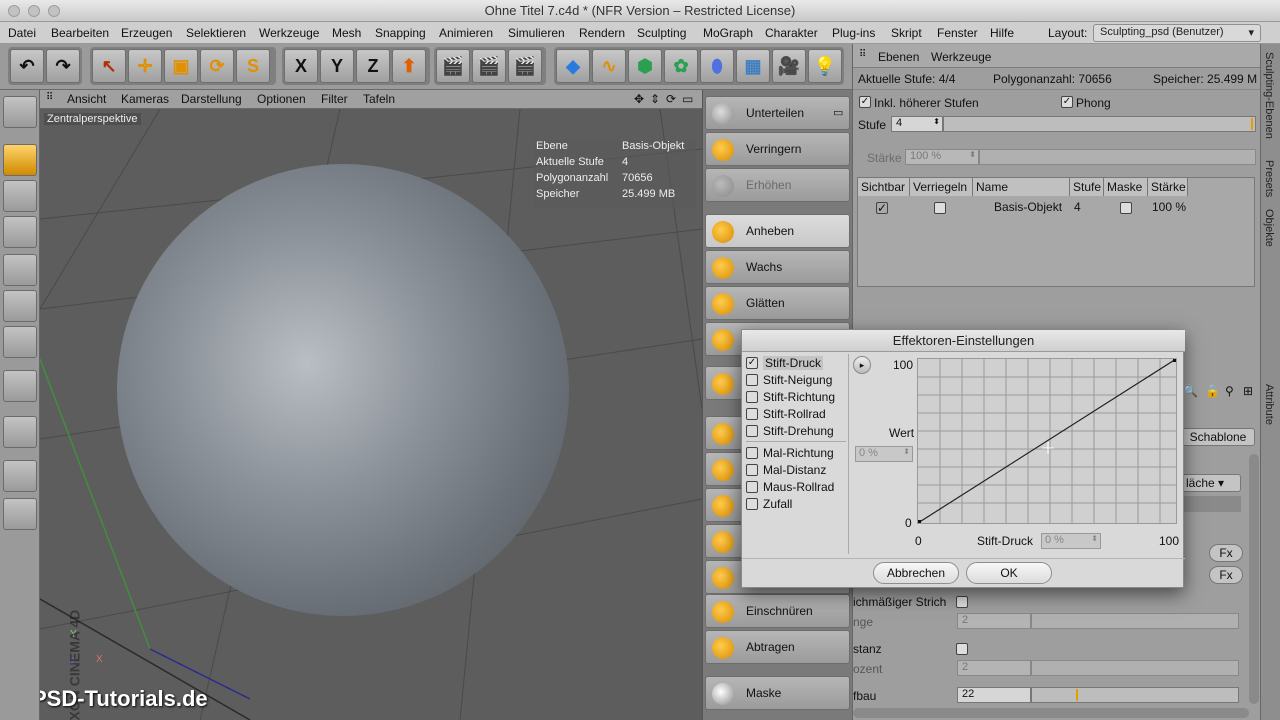 The height and width of the screenshot is (720, 1280). Describe the element at coordinates (20, 342) in the screenshot. I see `polygons-mode-icon` at that location.